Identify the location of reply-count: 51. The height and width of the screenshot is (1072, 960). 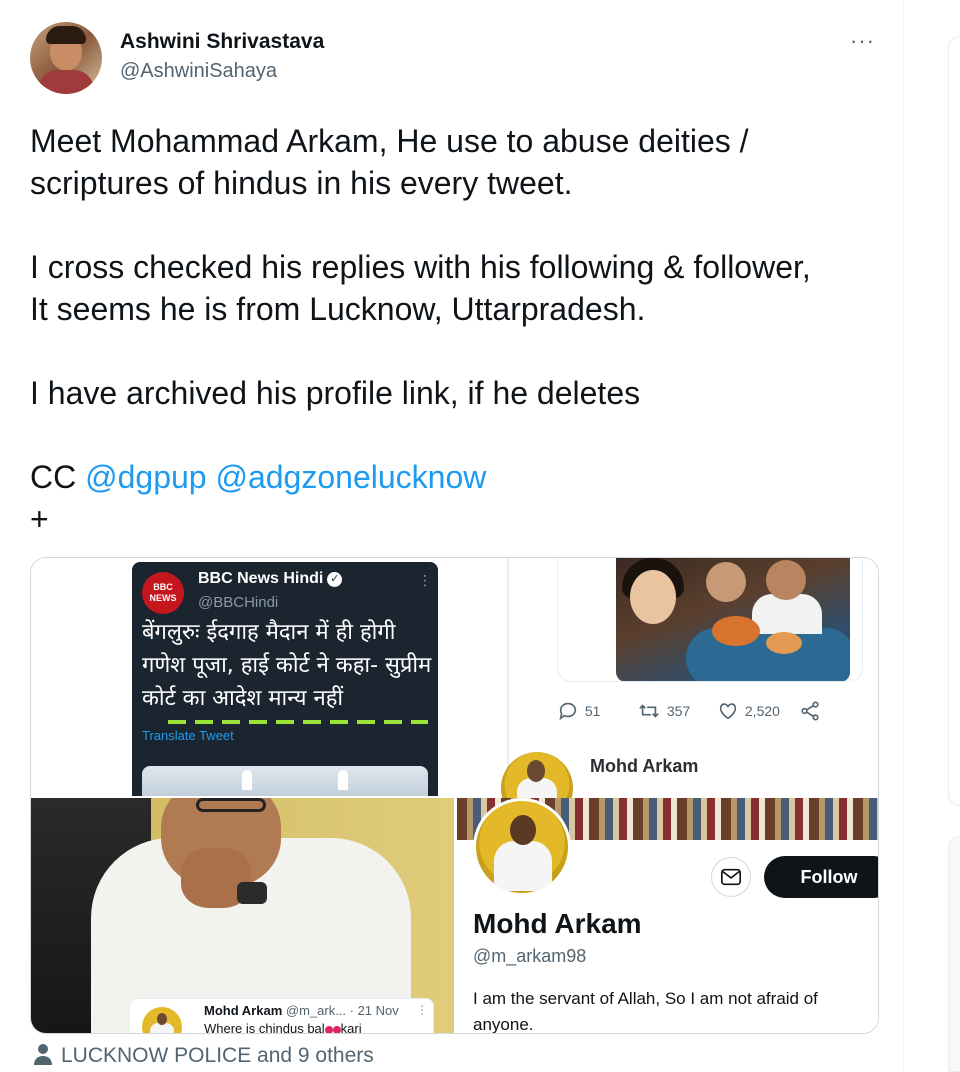
(592, 711).